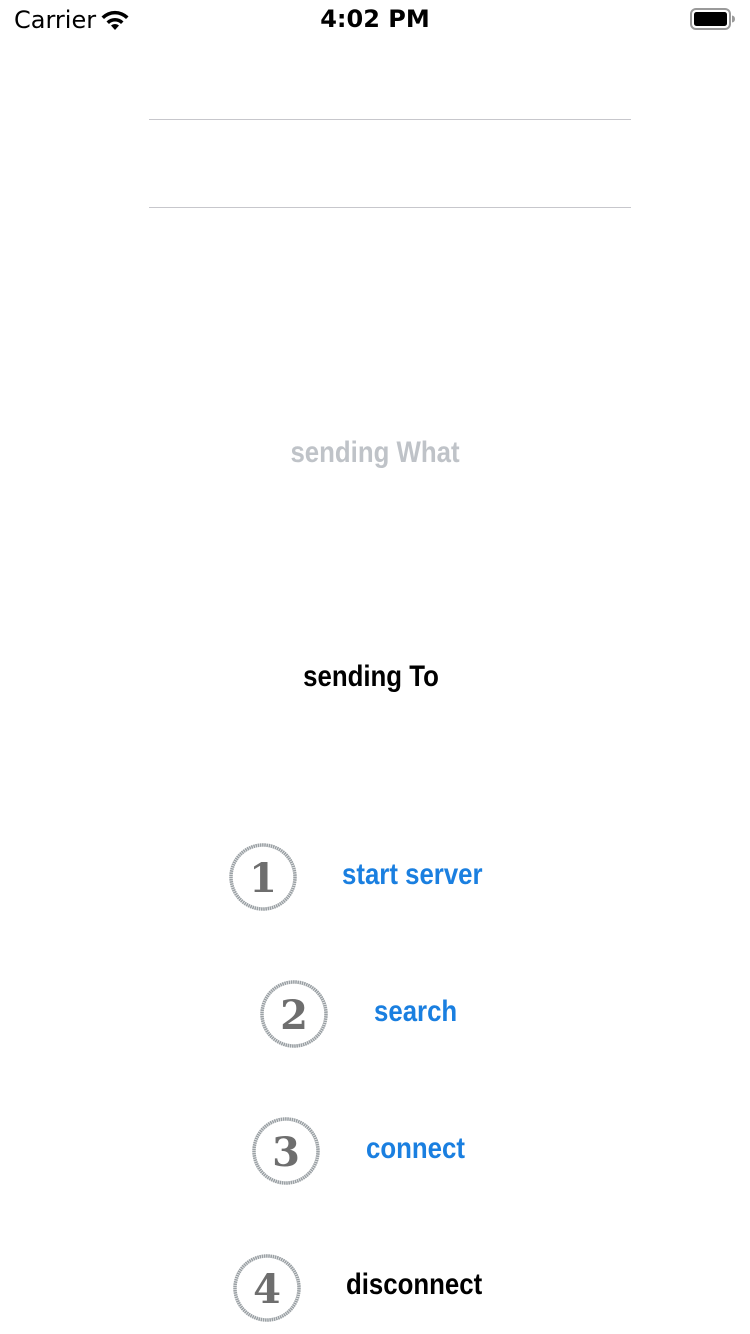 Image resolution: width=750 pixels, height=1334 pixels. I want to click on step-1-number-icon: 1, so click(263, 877).